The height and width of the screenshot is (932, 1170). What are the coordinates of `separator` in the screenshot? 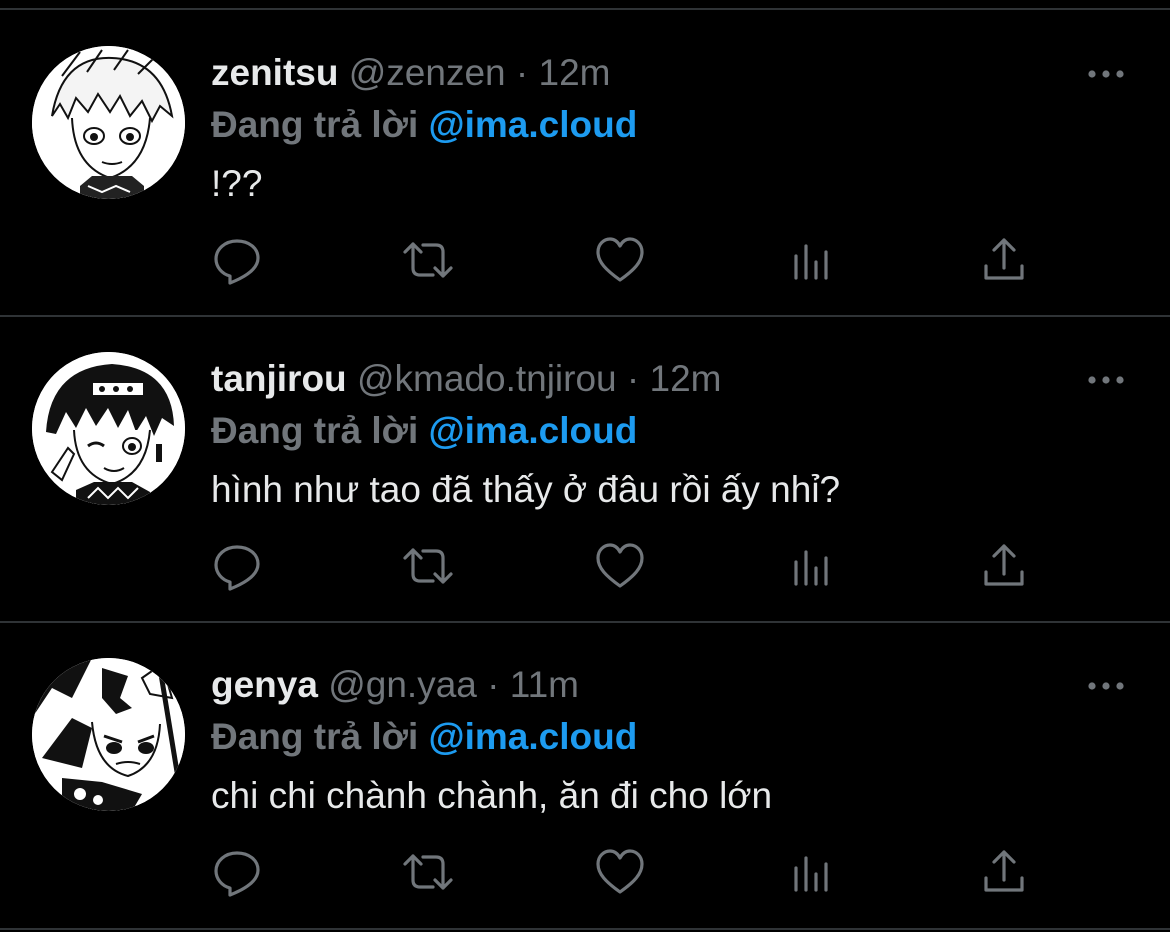 It's located at (585, 929).